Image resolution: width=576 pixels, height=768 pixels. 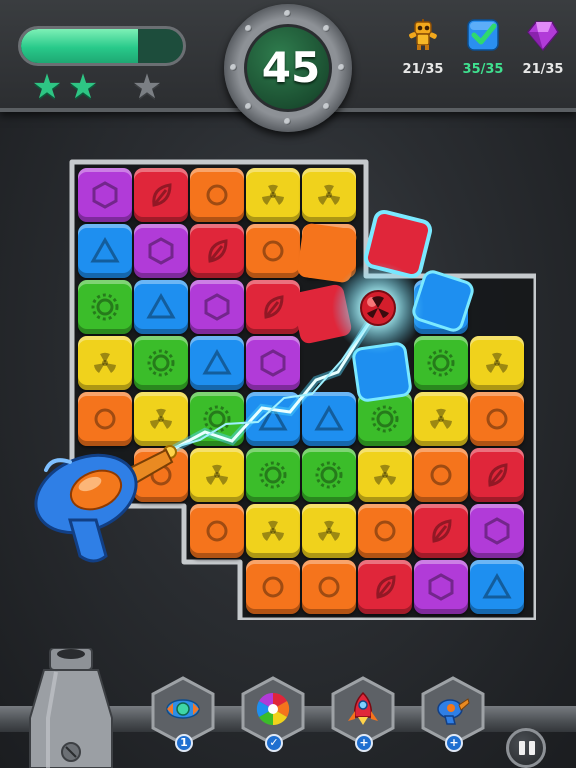 I want to click on hexagon-icon, so click(x=273, y=363).